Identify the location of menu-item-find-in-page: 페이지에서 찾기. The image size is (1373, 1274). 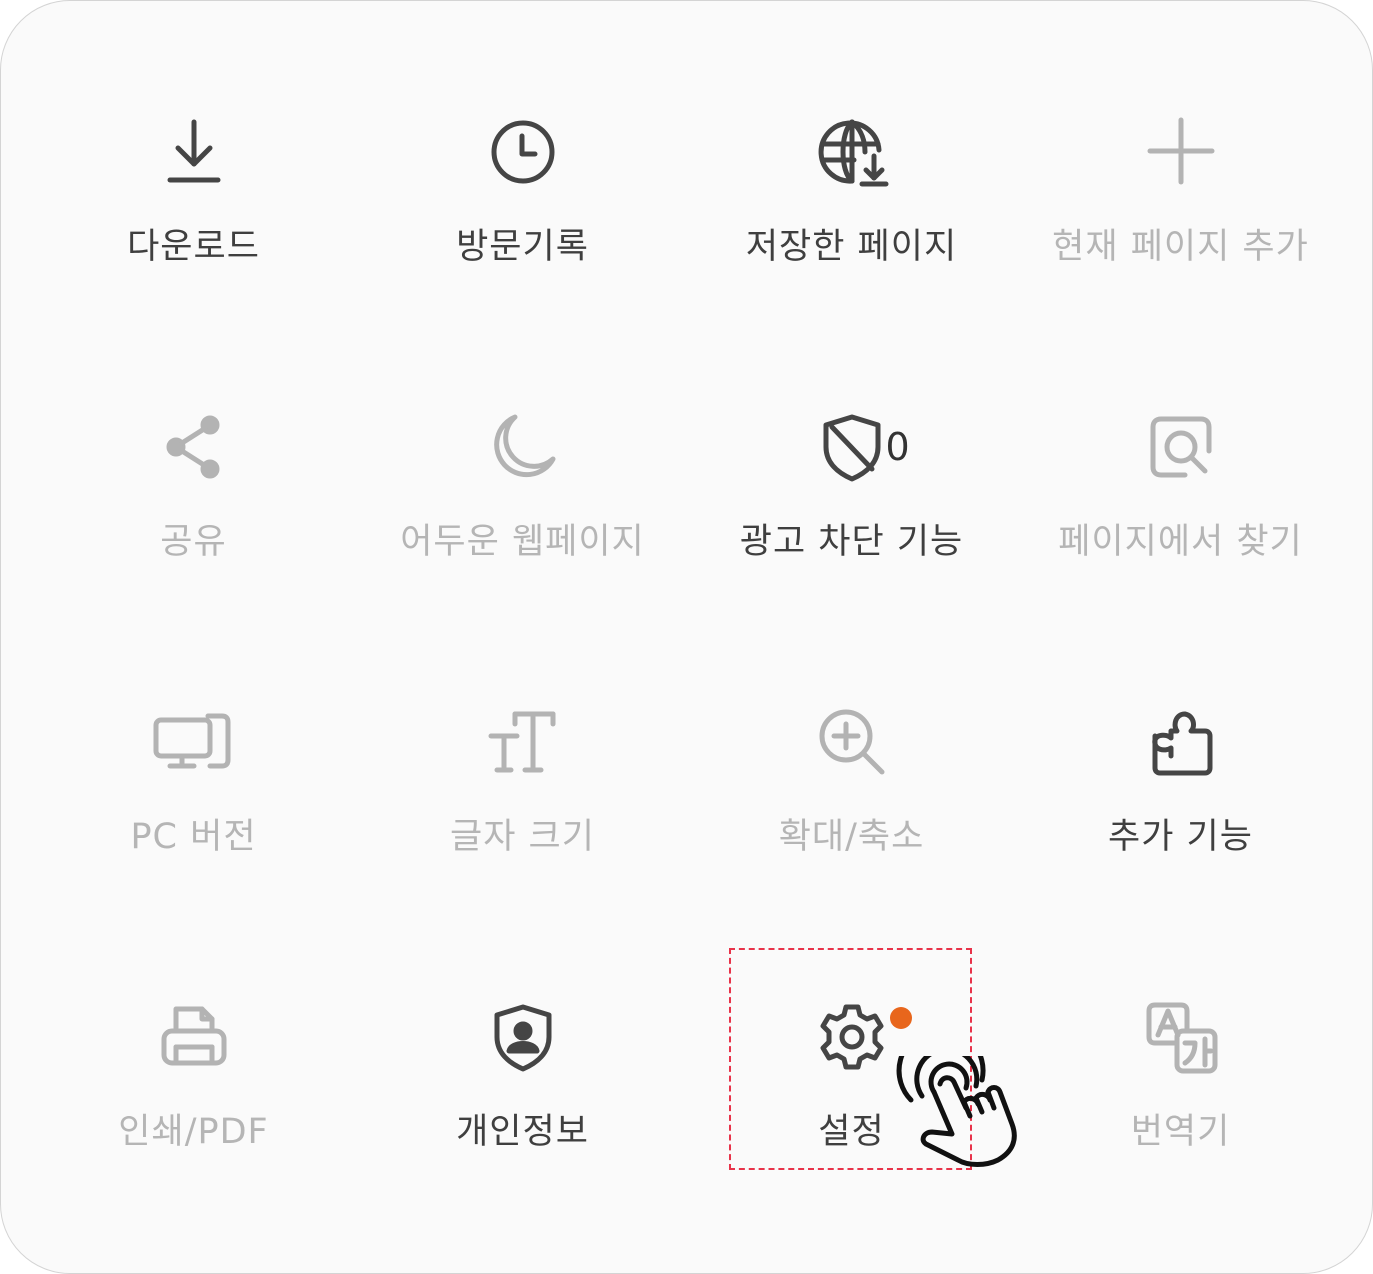
(1180, 516).